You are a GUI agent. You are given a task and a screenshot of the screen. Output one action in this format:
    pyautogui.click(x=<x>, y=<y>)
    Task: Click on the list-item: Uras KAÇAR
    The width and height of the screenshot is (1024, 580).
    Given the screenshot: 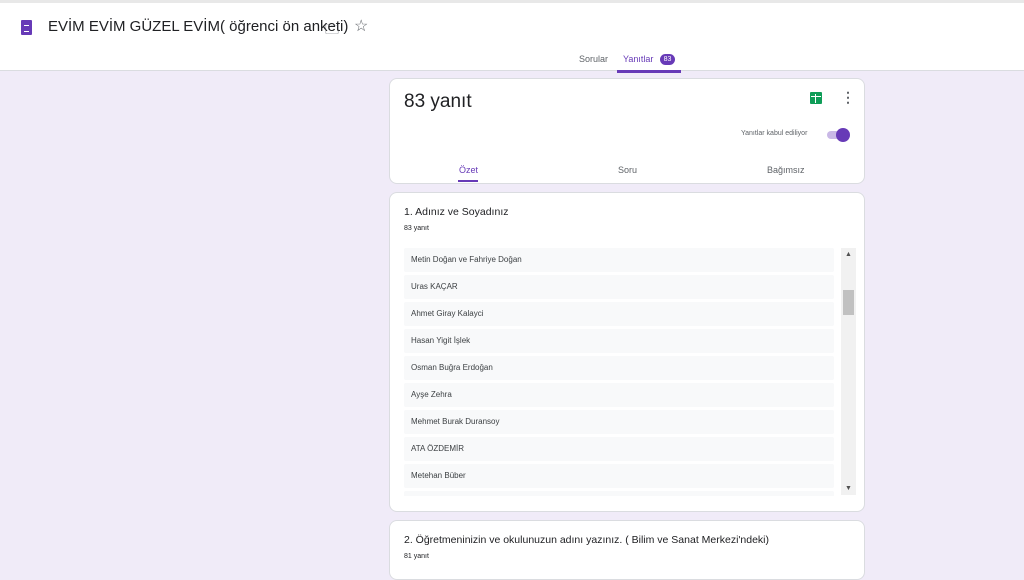 What is the action you would take?
    pyautogui.click(x=619, y=287)
    